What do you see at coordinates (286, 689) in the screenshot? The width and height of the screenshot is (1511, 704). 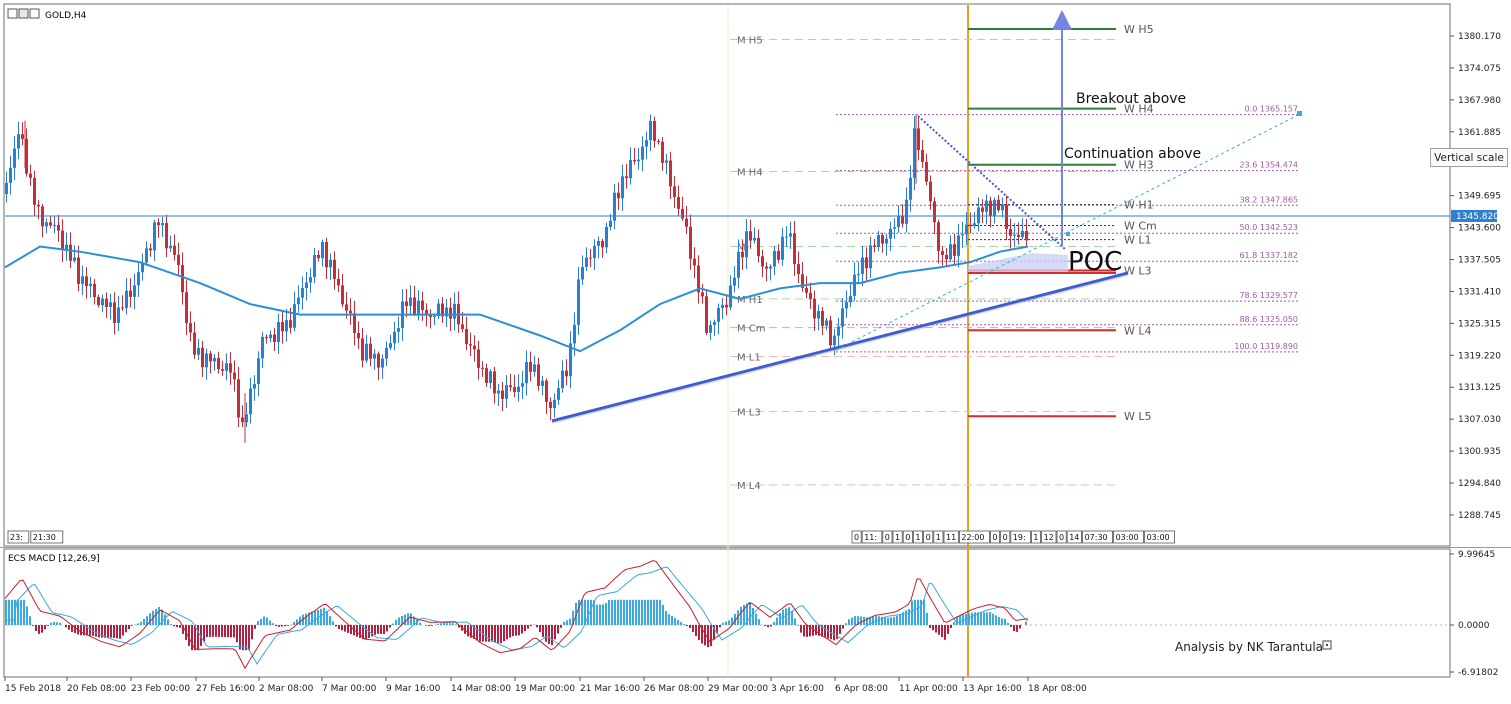 I see `time-axis-label: 2 Mar 08:00` at bounding box center [286, 689].